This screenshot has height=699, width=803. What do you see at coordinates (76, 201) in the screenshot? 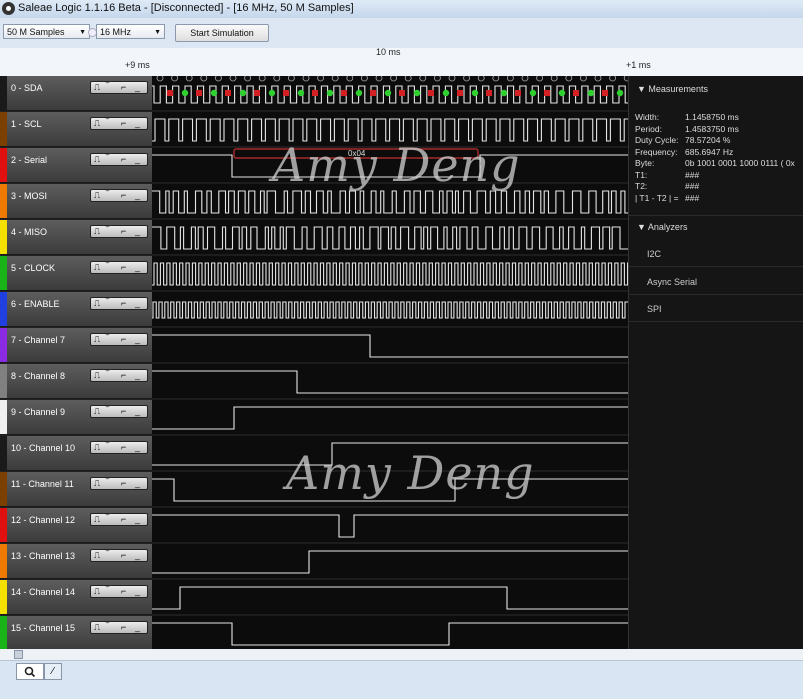
I see `channel-row-3: 3 - MOSI ⎍ ‾ ⌐ _` at bounding box center [76, 201].